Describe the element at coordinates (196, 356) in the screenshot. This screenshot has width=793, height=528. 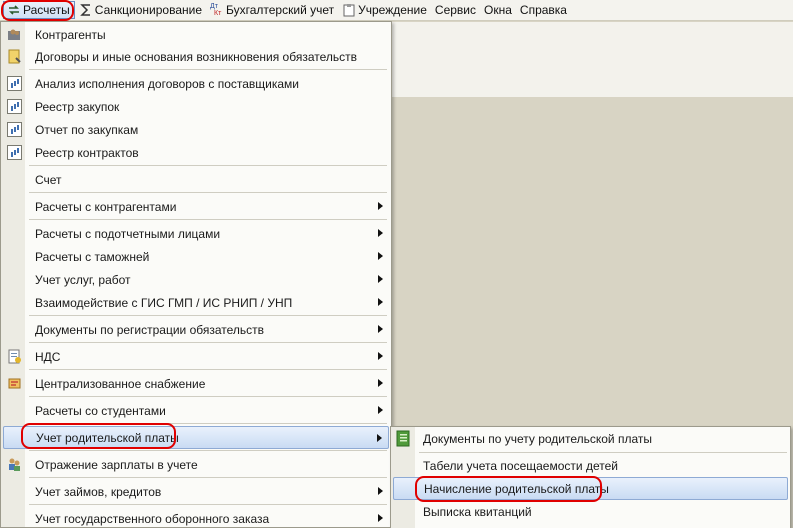
I see `menu-item-nds: НДС` at that location.